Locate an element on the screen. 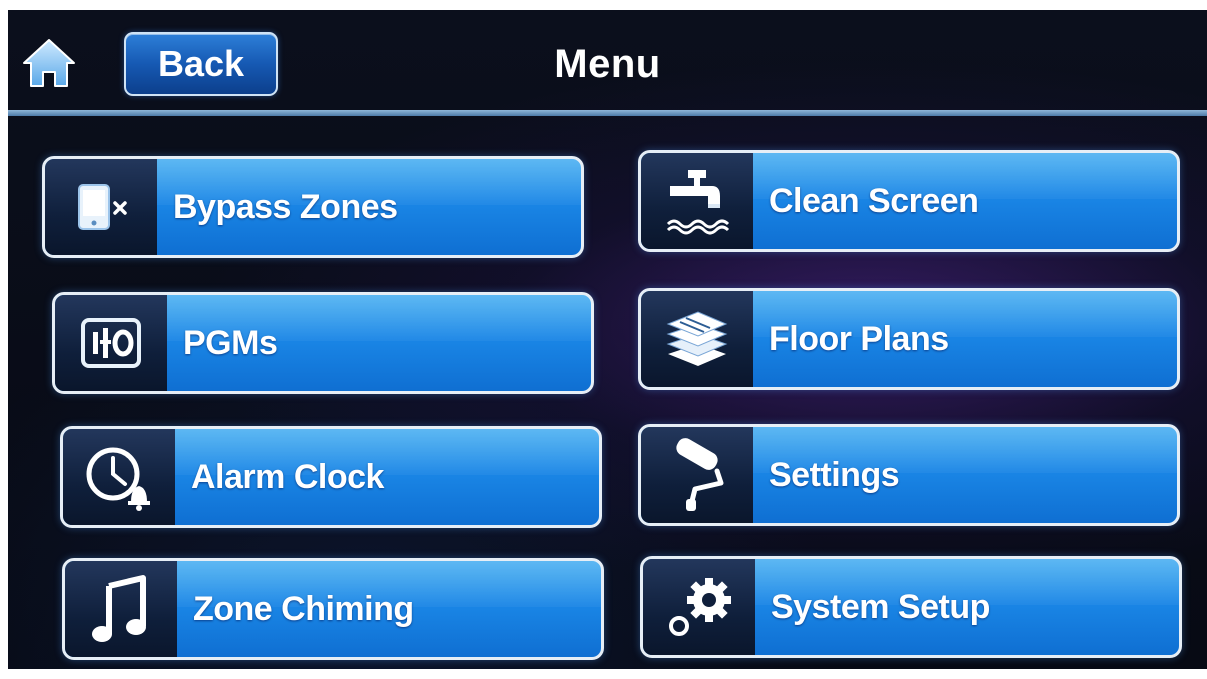 The width and height of the screenshot is (1207, 679). menu-label: Floor Plans is located at coordinates (859, 338).